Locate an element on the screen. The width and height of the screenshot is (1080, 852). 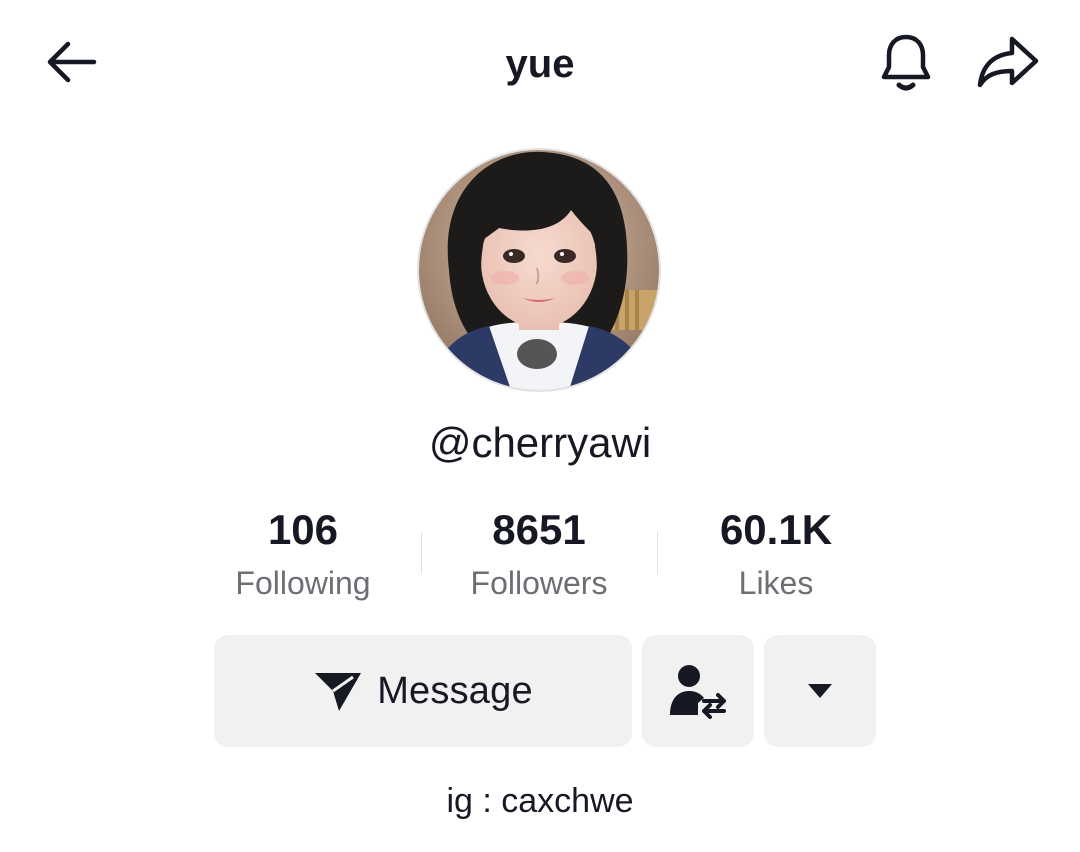
share-button is located at coordinates (1008, 62).